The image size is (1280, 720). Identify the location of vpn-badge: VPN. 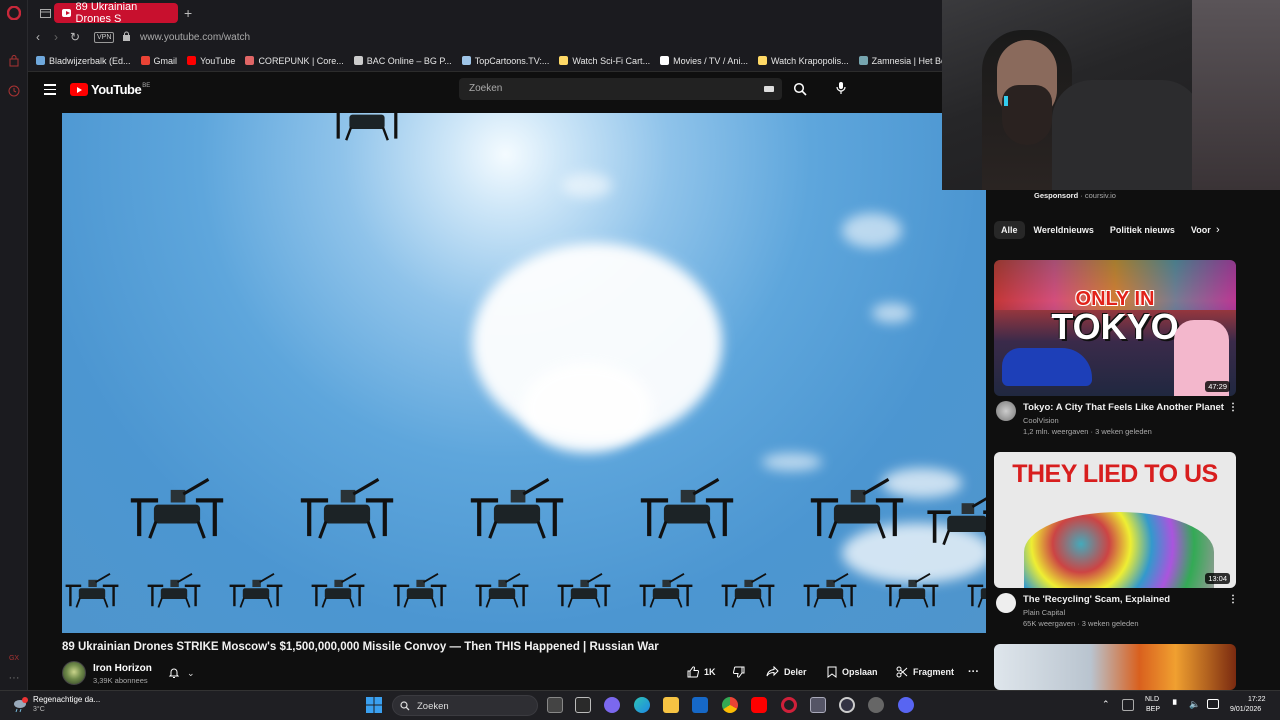
(104, 37).